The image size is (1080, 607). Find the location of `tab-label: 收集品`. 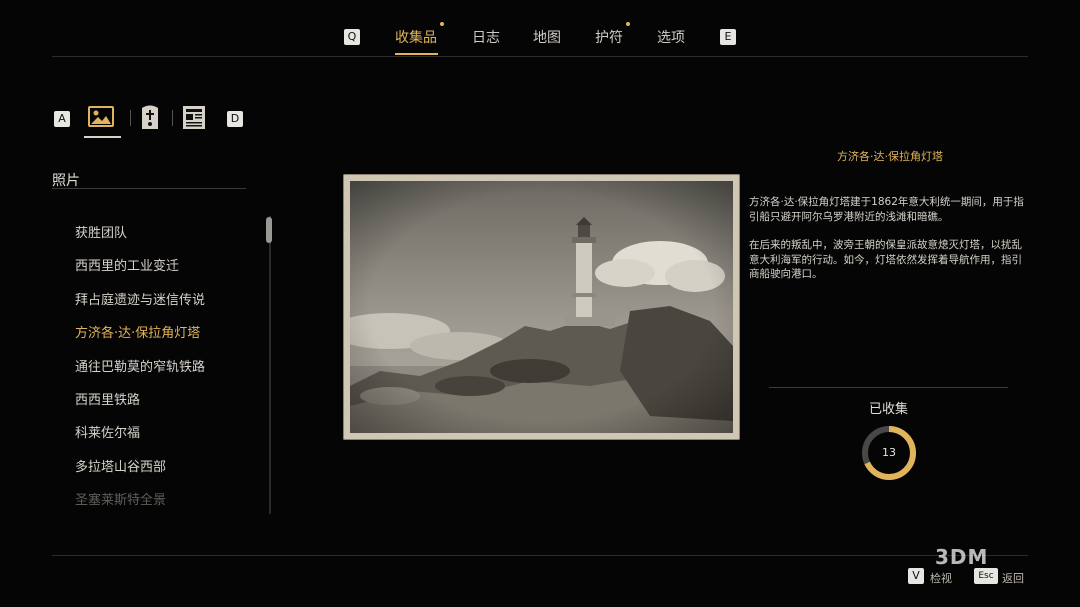

tab-label: 收集品 is located at coordinates (416, 38).